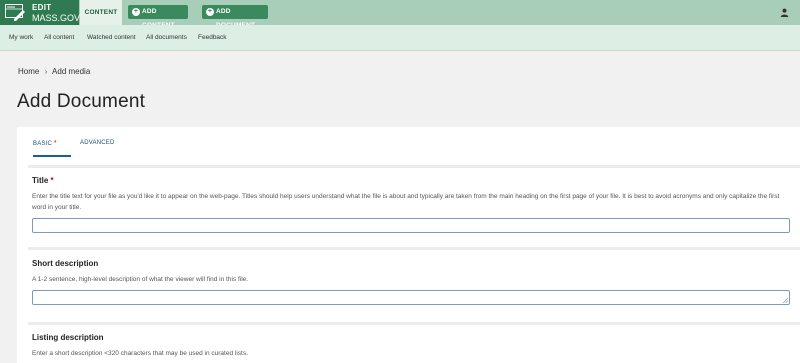 The image size is (800, 363). I want to click on content-tab: CONTENT, so click(101, 12).